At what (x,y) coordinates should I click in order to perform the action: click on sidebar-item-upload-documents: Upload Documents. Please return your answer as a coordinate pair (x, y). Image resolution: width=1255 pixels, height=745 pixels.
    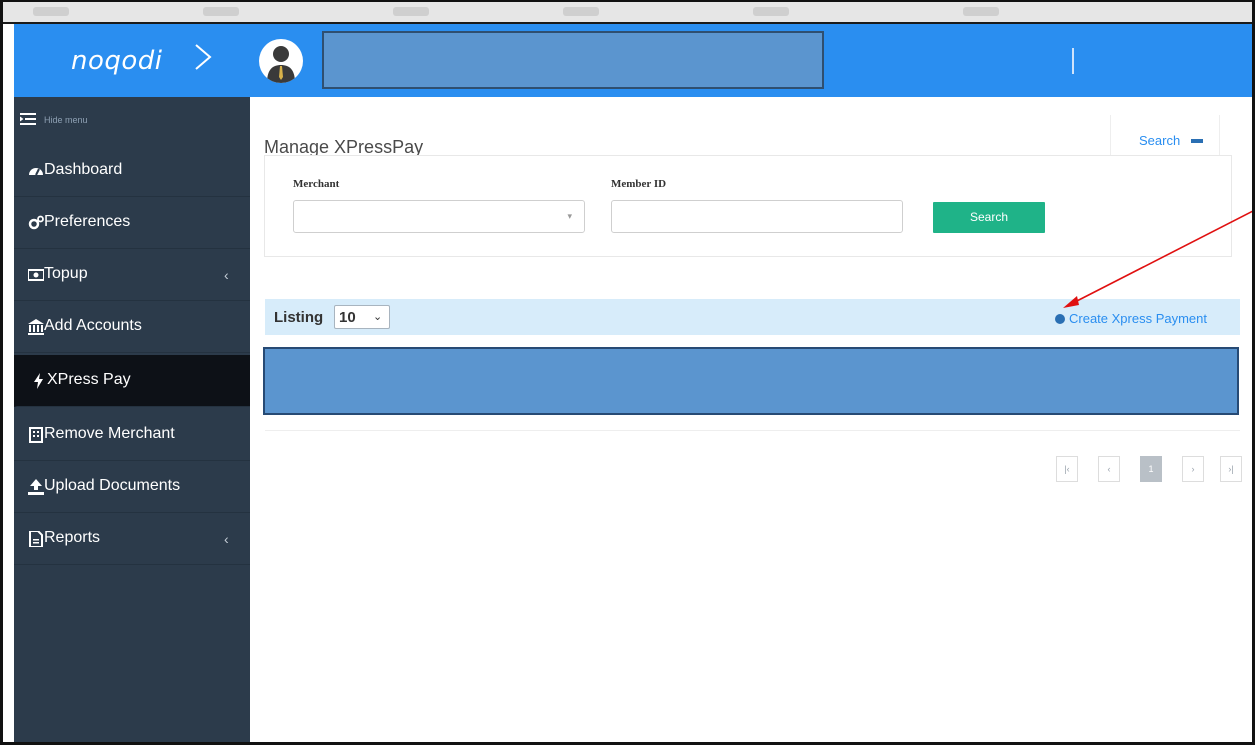
    Looking at the image, I should click on (132, 487).